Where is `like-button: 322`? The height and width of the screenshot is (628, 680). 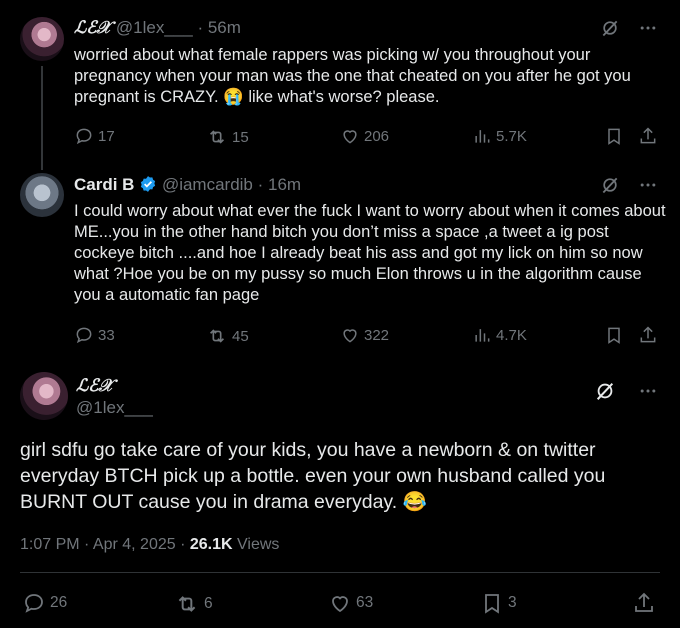
like-button: 322 is located at coordinates (364, 335).